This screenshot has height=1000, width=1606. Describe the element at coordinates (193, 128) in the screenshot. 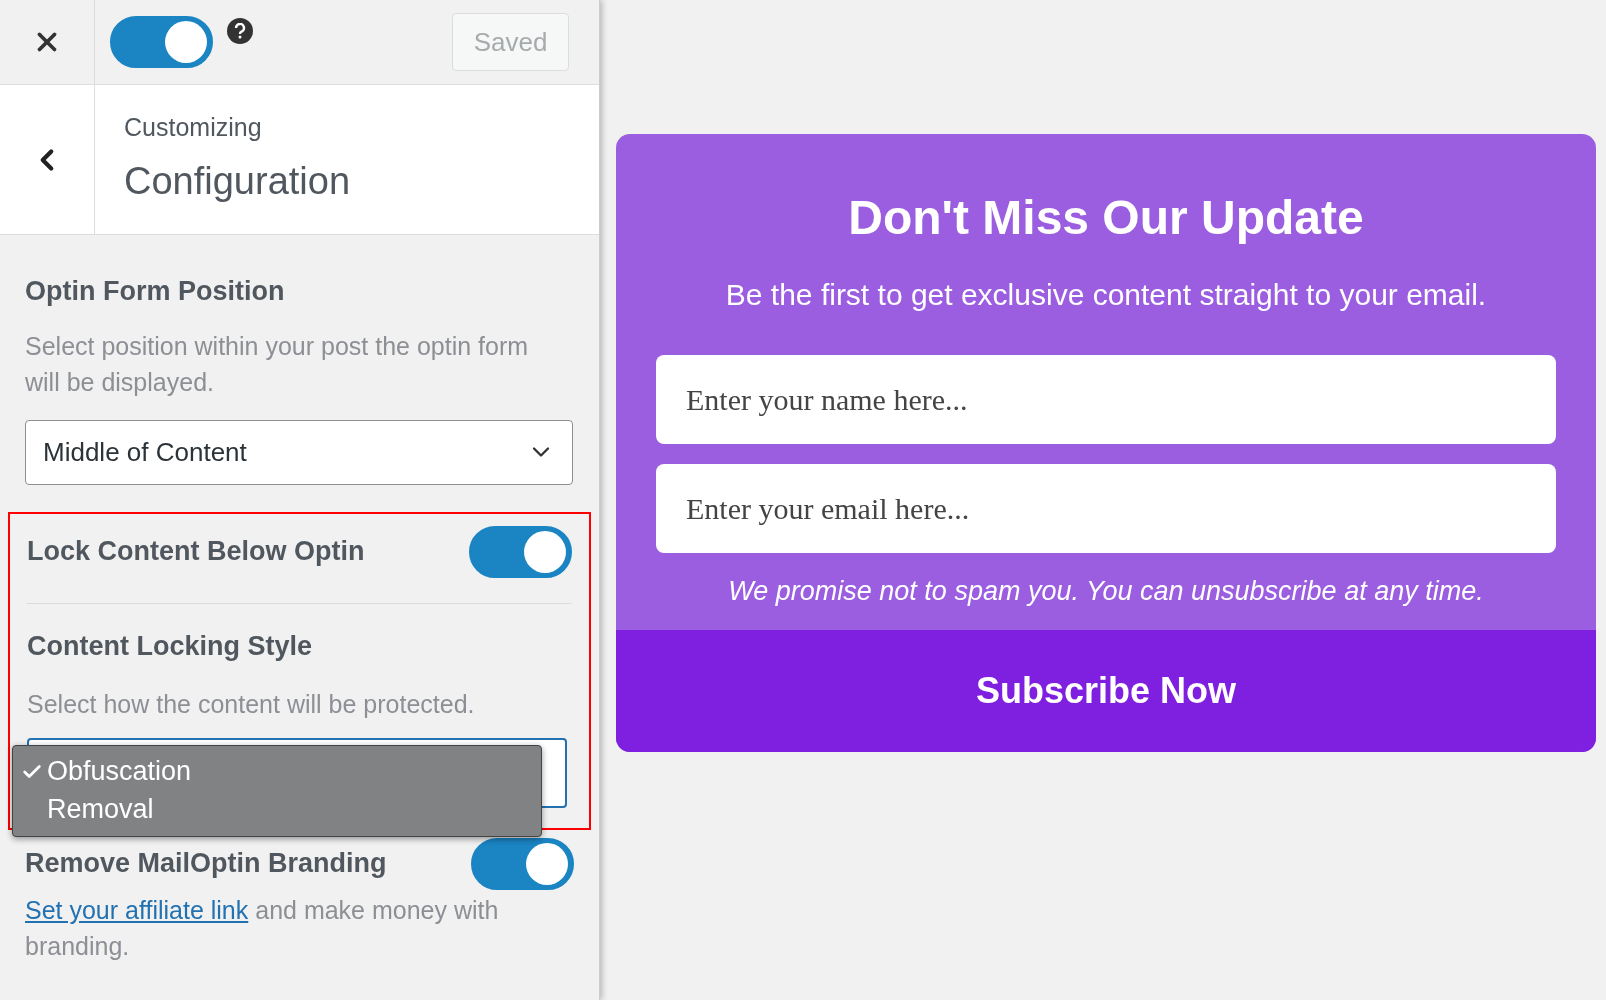

I see `breadcrumb-text: Customizing` at that location.